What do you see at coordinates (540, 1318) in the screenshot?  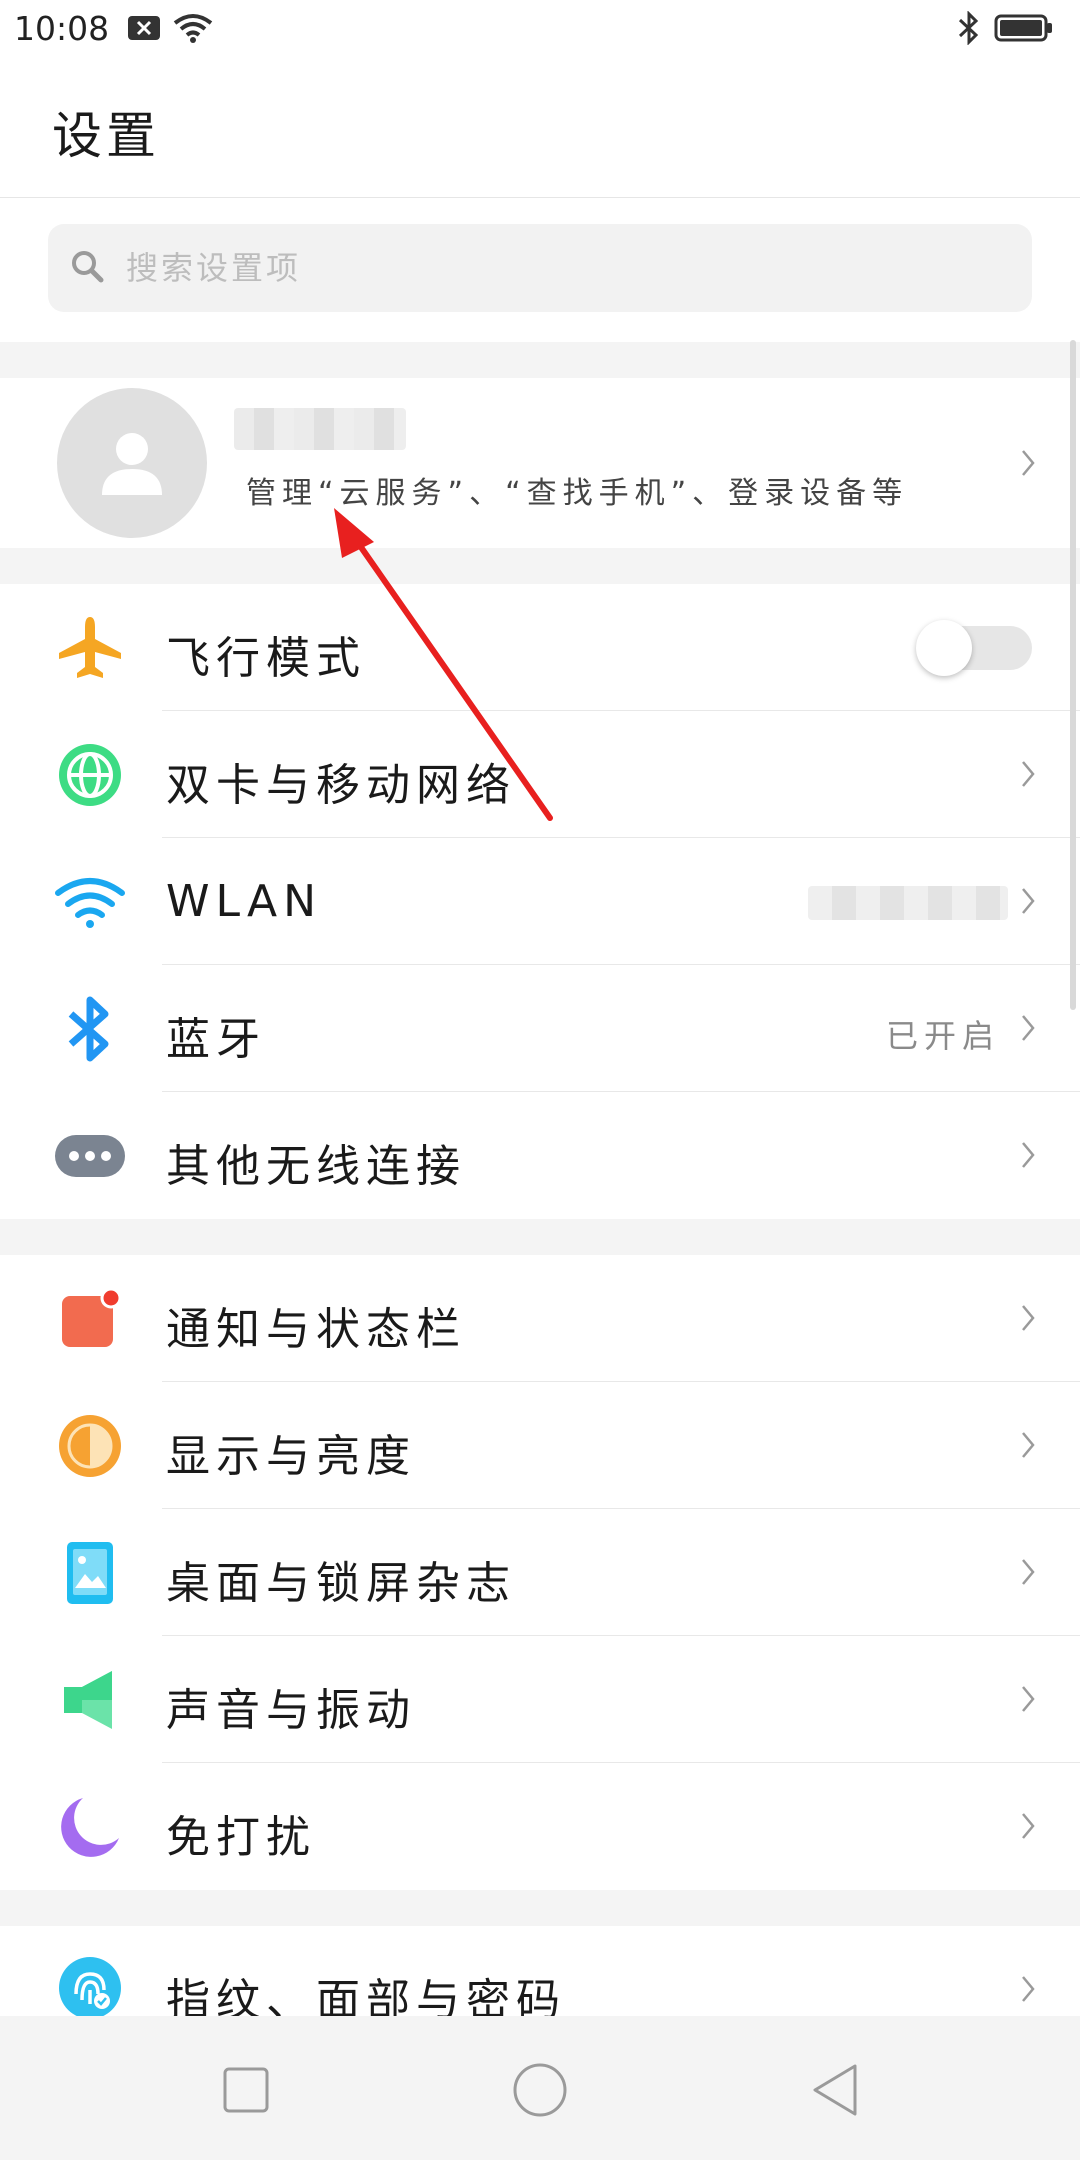 I see `settings-item-notifications: 通知与状态栏` at bounding box center [540, 1318].